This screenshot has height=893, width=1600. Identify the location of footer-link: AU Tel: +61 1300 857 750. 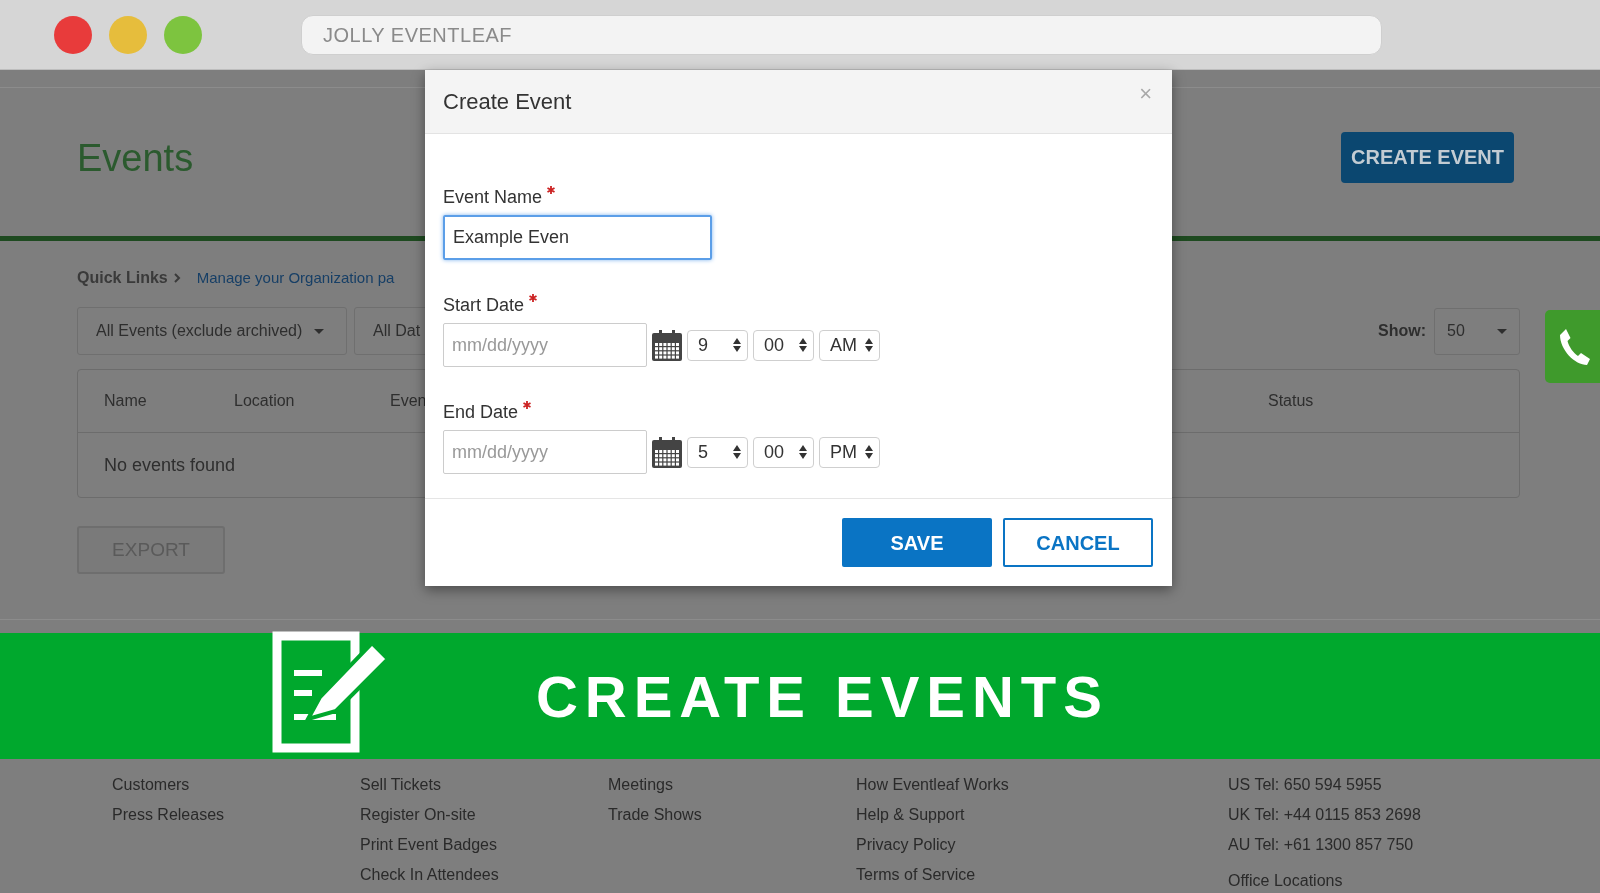
(1324, 847).